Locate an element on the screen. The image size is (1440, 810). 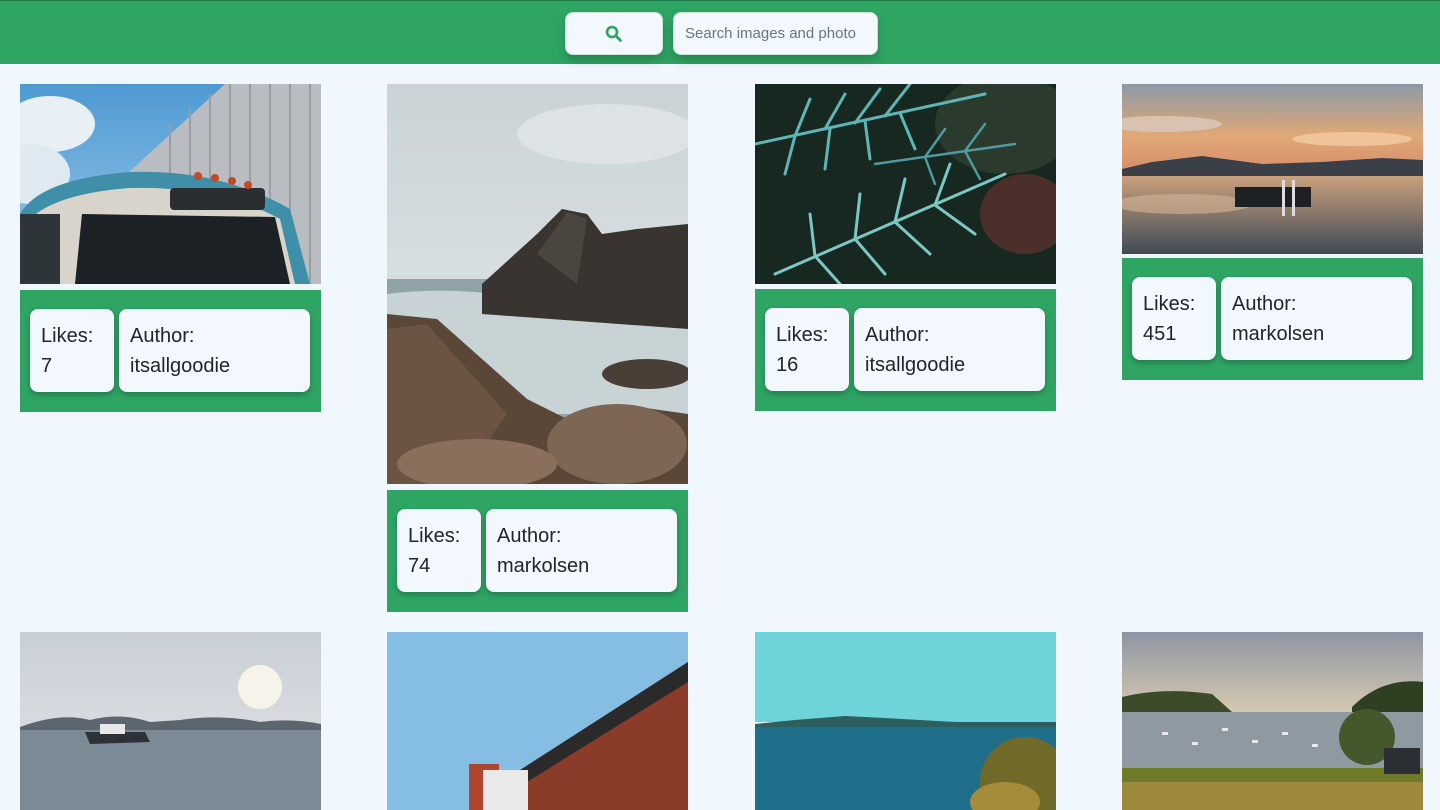
photo-info-panel: Likes: 74 Author: markolsen is located at coordinates (537, 551).